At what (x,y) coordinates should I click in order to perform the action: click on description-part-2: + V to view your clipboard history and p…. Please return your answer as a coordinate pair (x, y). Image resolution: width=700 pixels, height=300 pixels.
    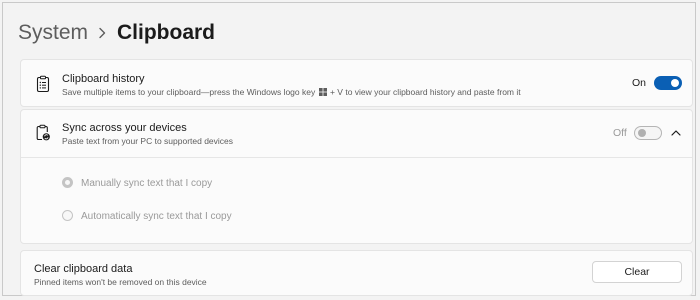
    Looking at the image, I should click on (425, 92).